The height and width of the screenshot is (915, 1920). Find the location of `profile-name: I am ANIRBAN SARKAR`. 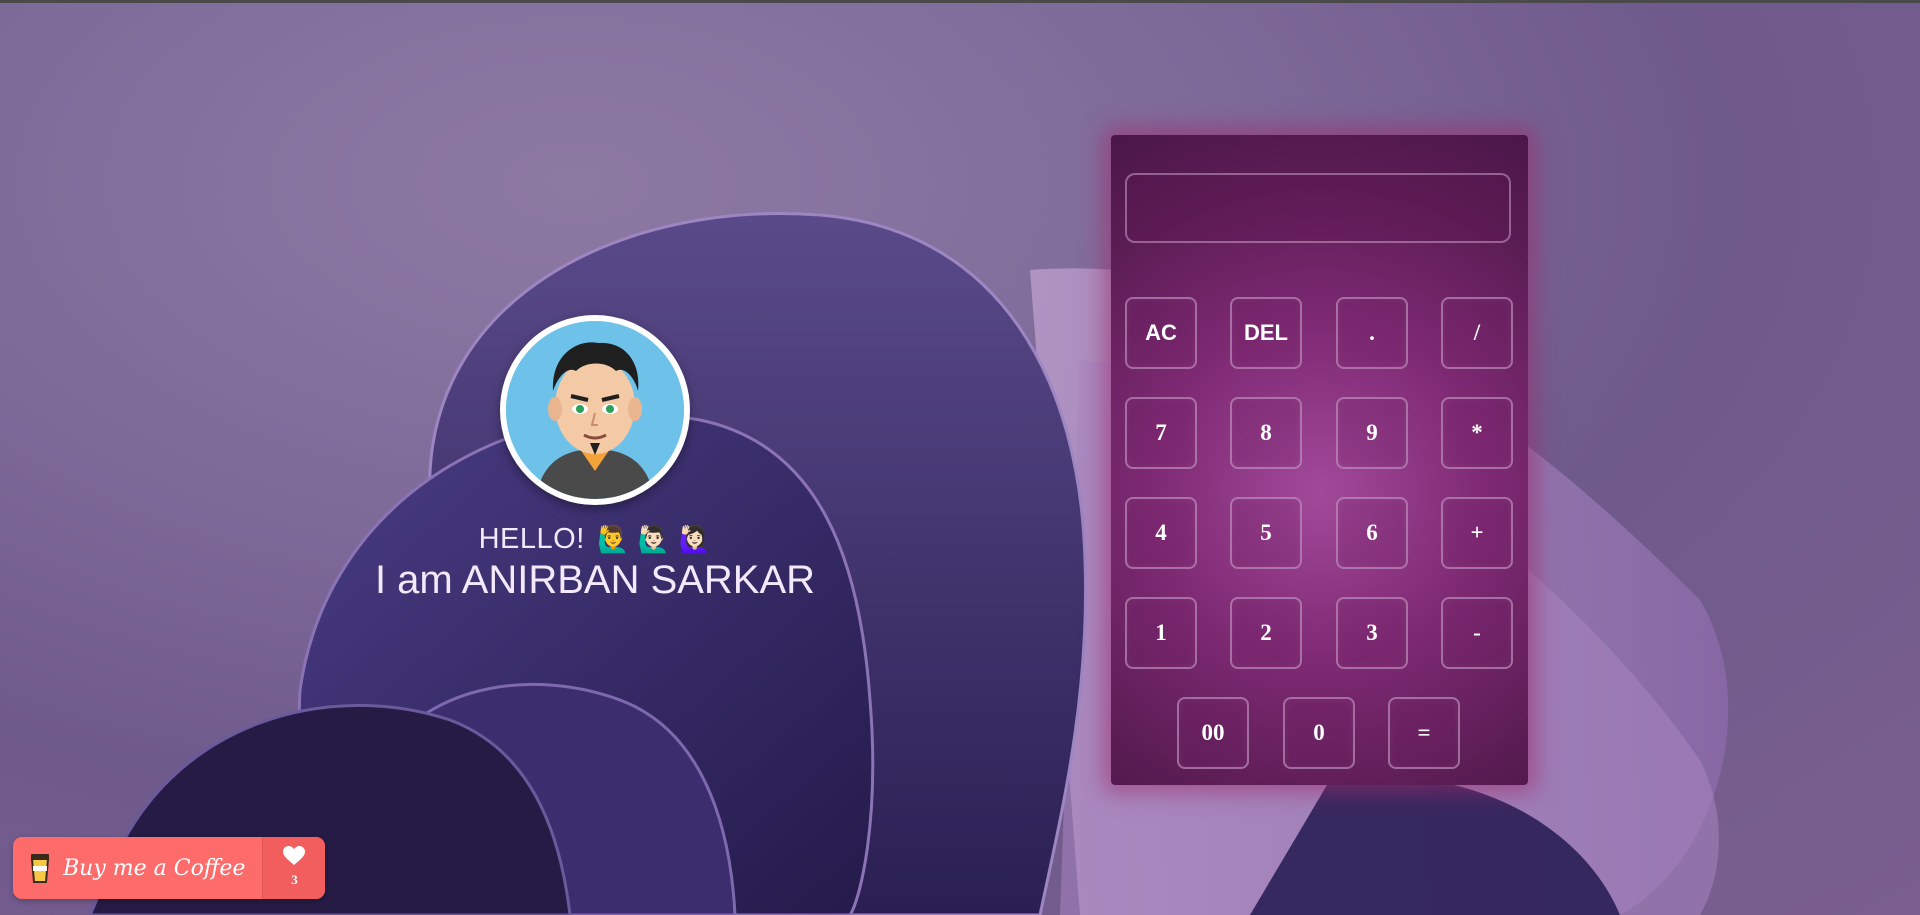

profile-name: I am ANIRBAN SARKAR is located at coordinates (595, 580).